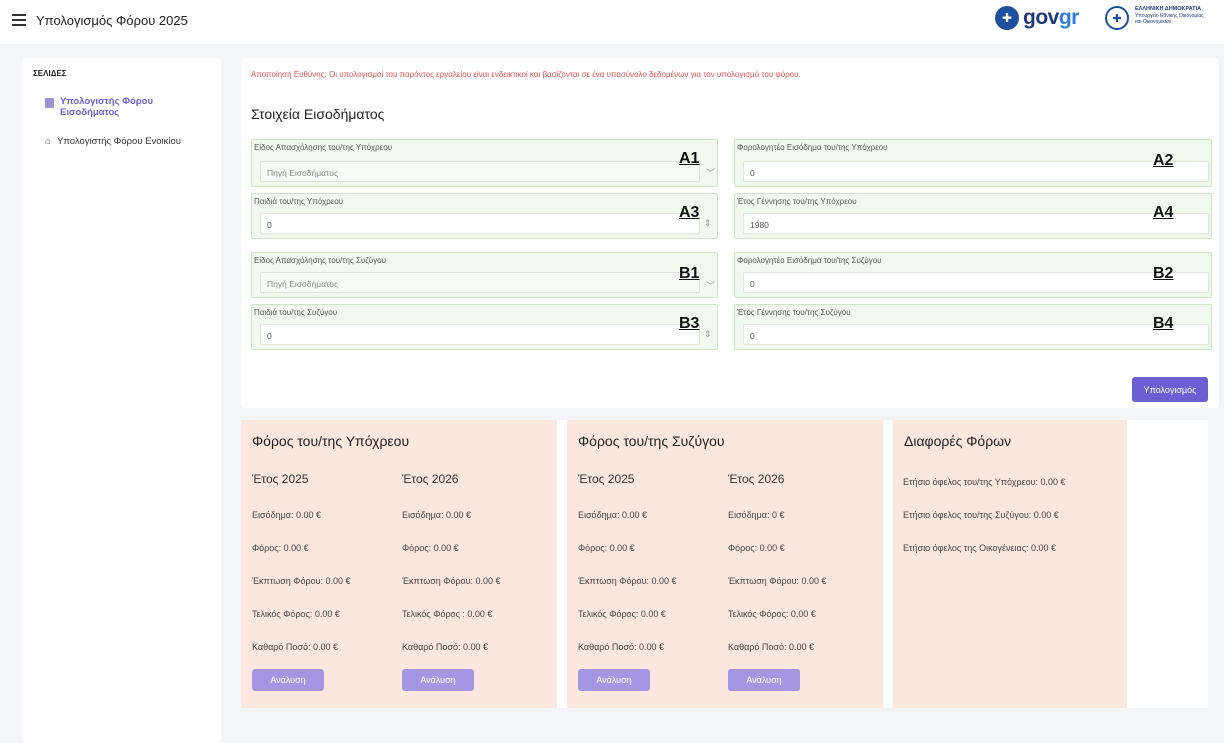 The width and height of the screenshot is (1224, 743). What do you see at coordinates (1163, 323) in the screenshot?
I see `field-tag: B4` at bounding box center [1163, 323].